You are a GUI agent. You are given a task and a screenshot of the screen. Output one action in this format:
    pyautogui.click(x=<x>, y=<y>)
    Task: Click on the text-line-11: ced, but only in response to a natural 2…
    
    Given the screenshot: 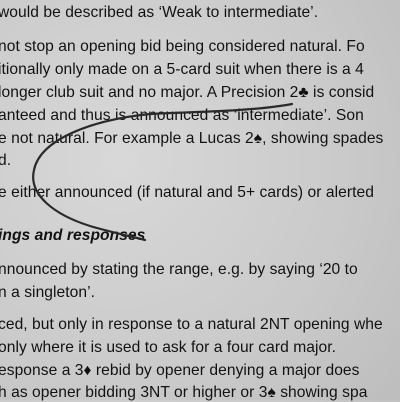 What is the action you would take?
    pyautogui.click(x=191, y=324)
    